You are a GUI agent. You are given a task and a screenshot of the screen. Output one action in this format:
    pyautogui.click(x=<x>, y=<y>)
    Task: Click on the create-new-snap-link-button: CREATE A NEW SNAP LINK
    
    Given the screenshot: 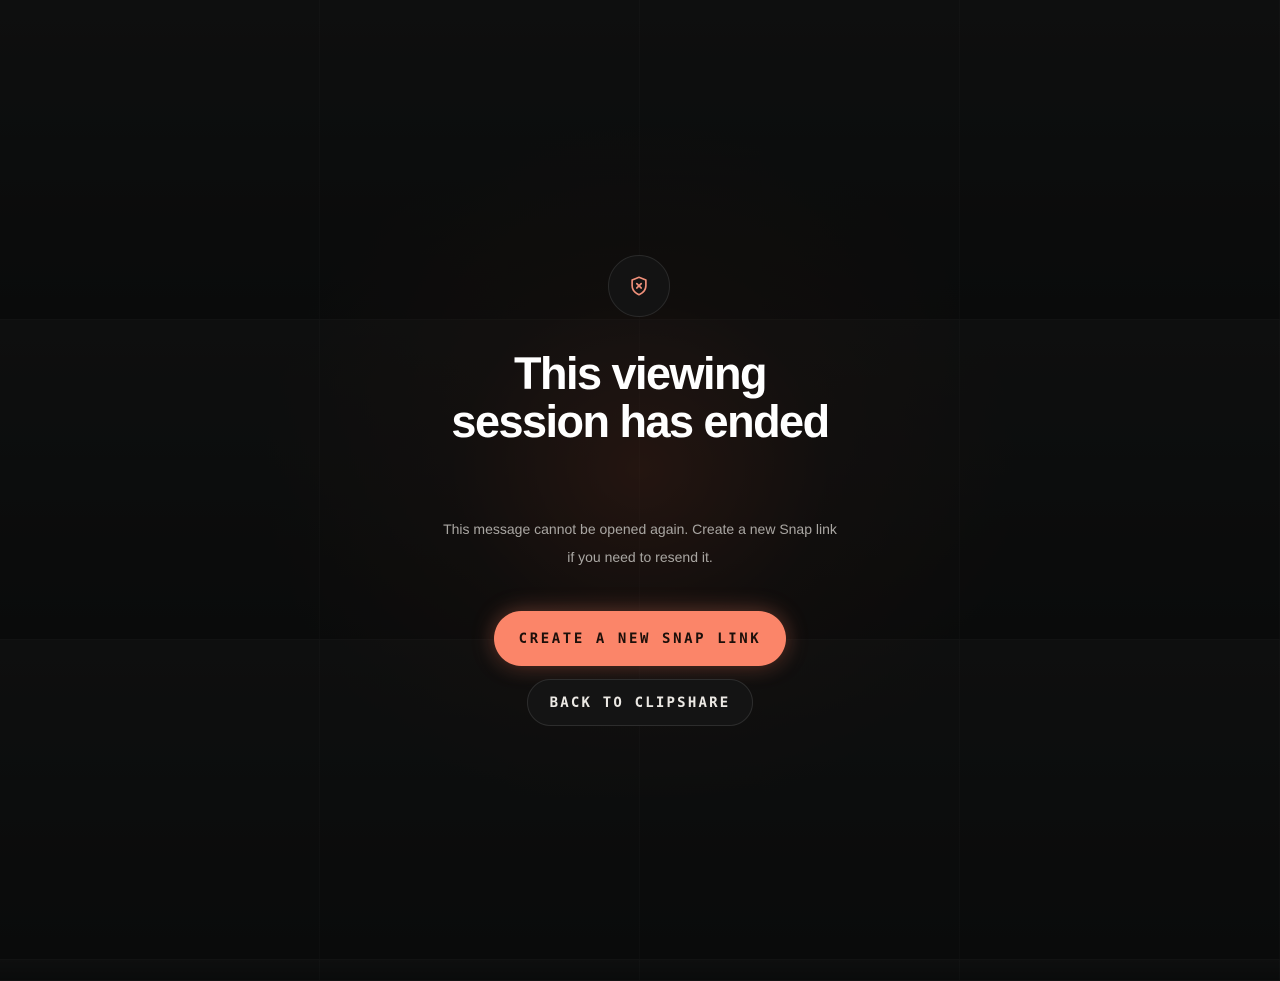 What is the action you would take?
    pyautogui.click(x=640, y=638)
    